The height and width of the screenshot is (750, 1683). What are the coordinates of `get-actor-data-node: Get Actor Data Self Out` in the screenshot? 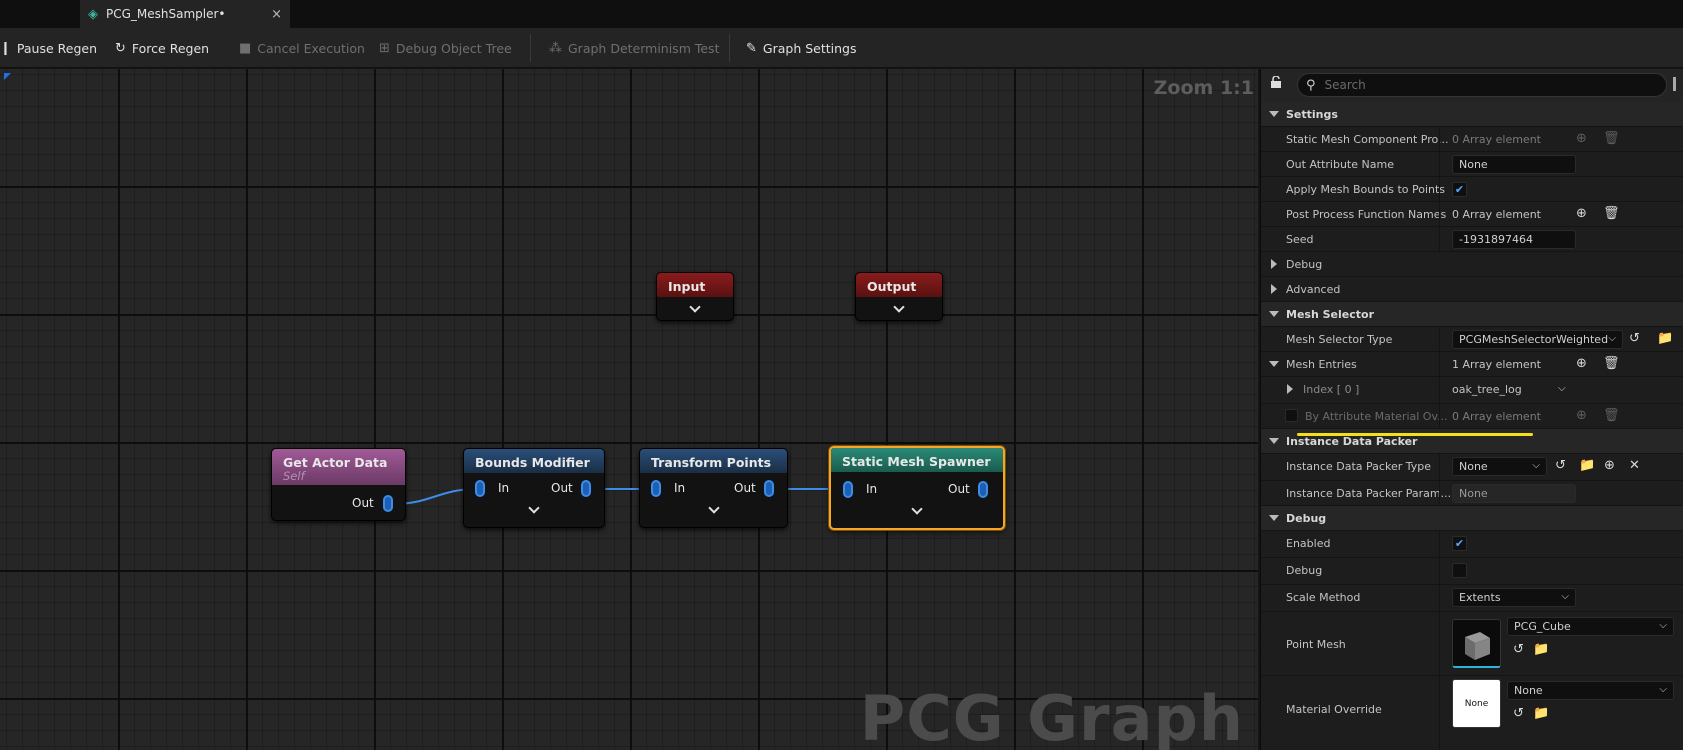 It's located at (338, 484).